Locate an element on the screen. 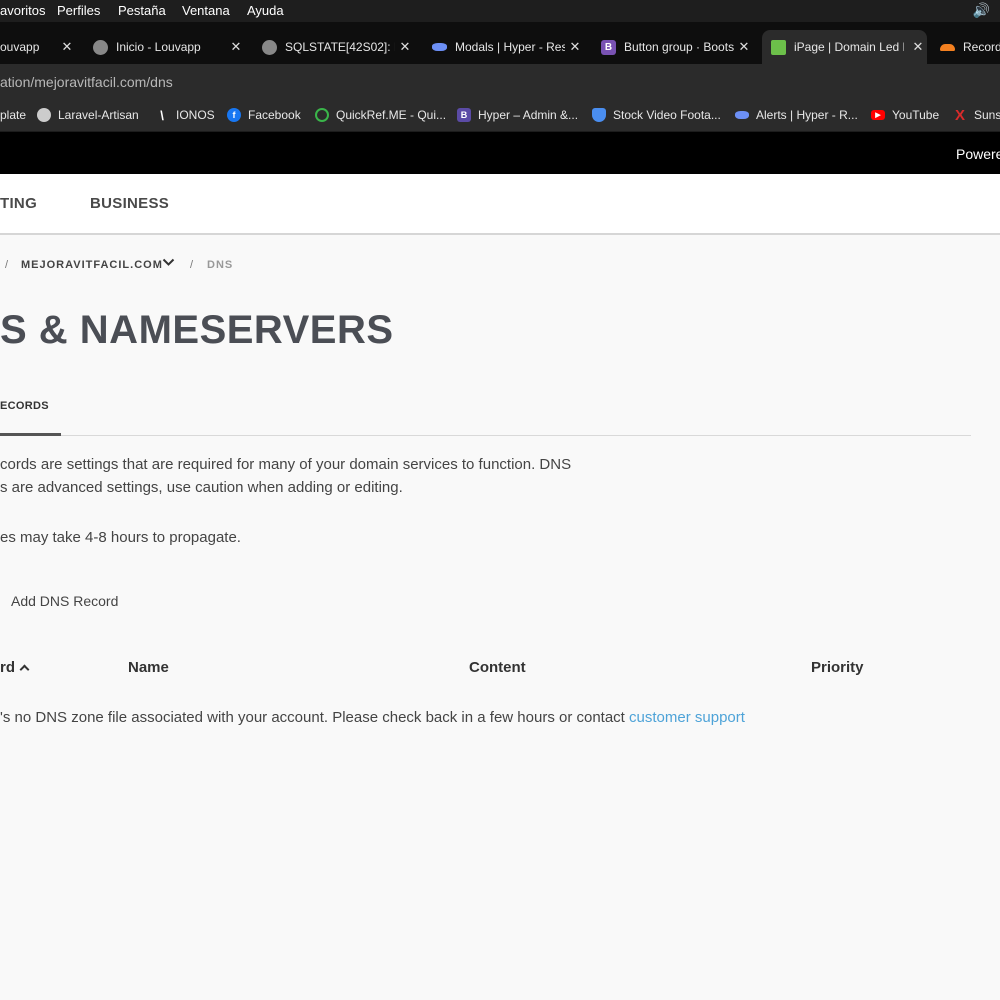 This screenshot has width=1000, height=1000. bookmark-item: ▶ YouTube is located at coordinates (905, 115).